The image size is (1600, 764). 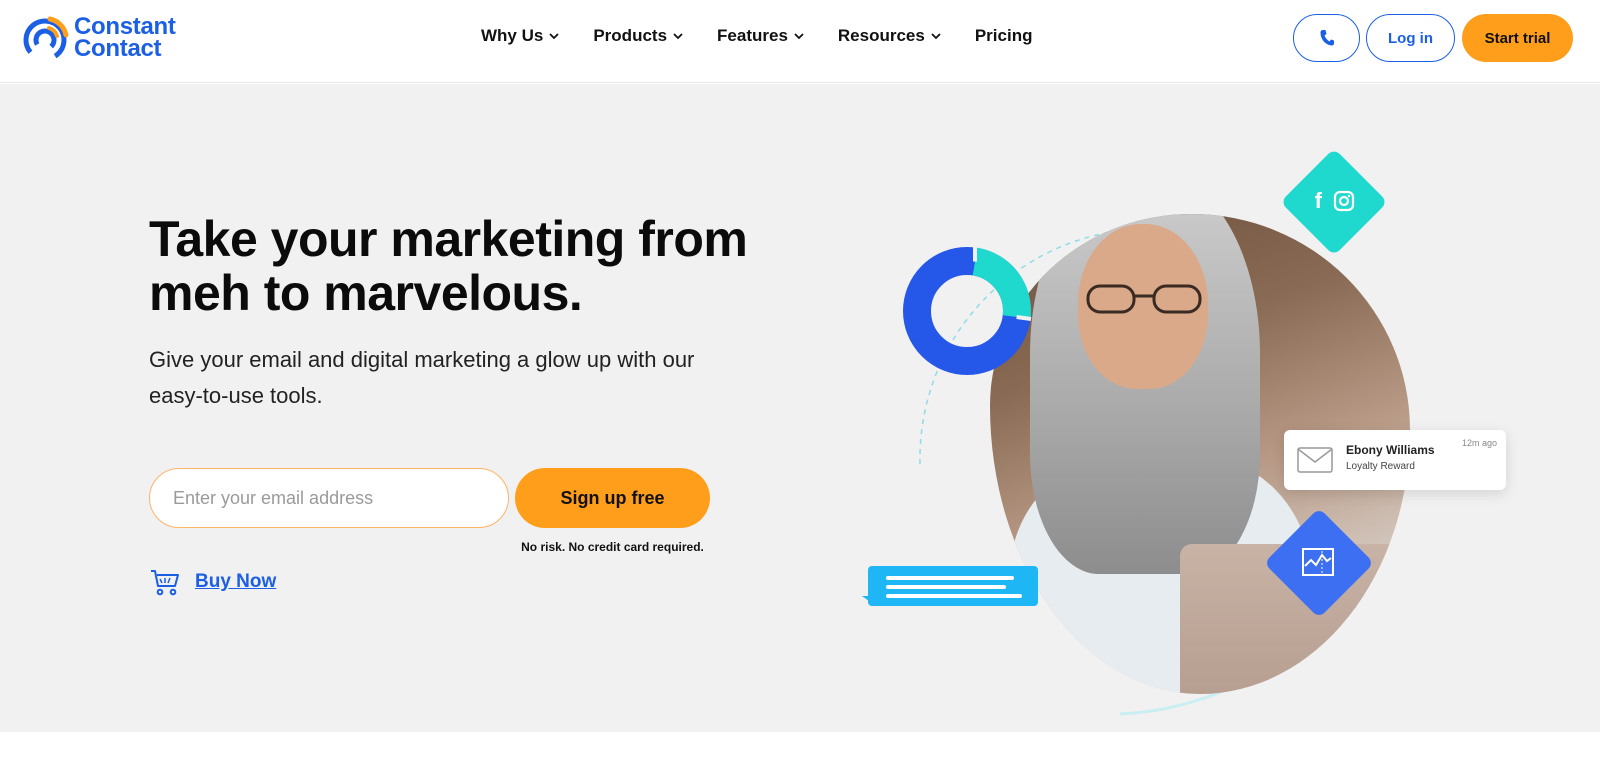 What do you see at coordinates (881, 35) in the screenshot?
I see `nav-label: Resources` at bounding box center [881, 35].